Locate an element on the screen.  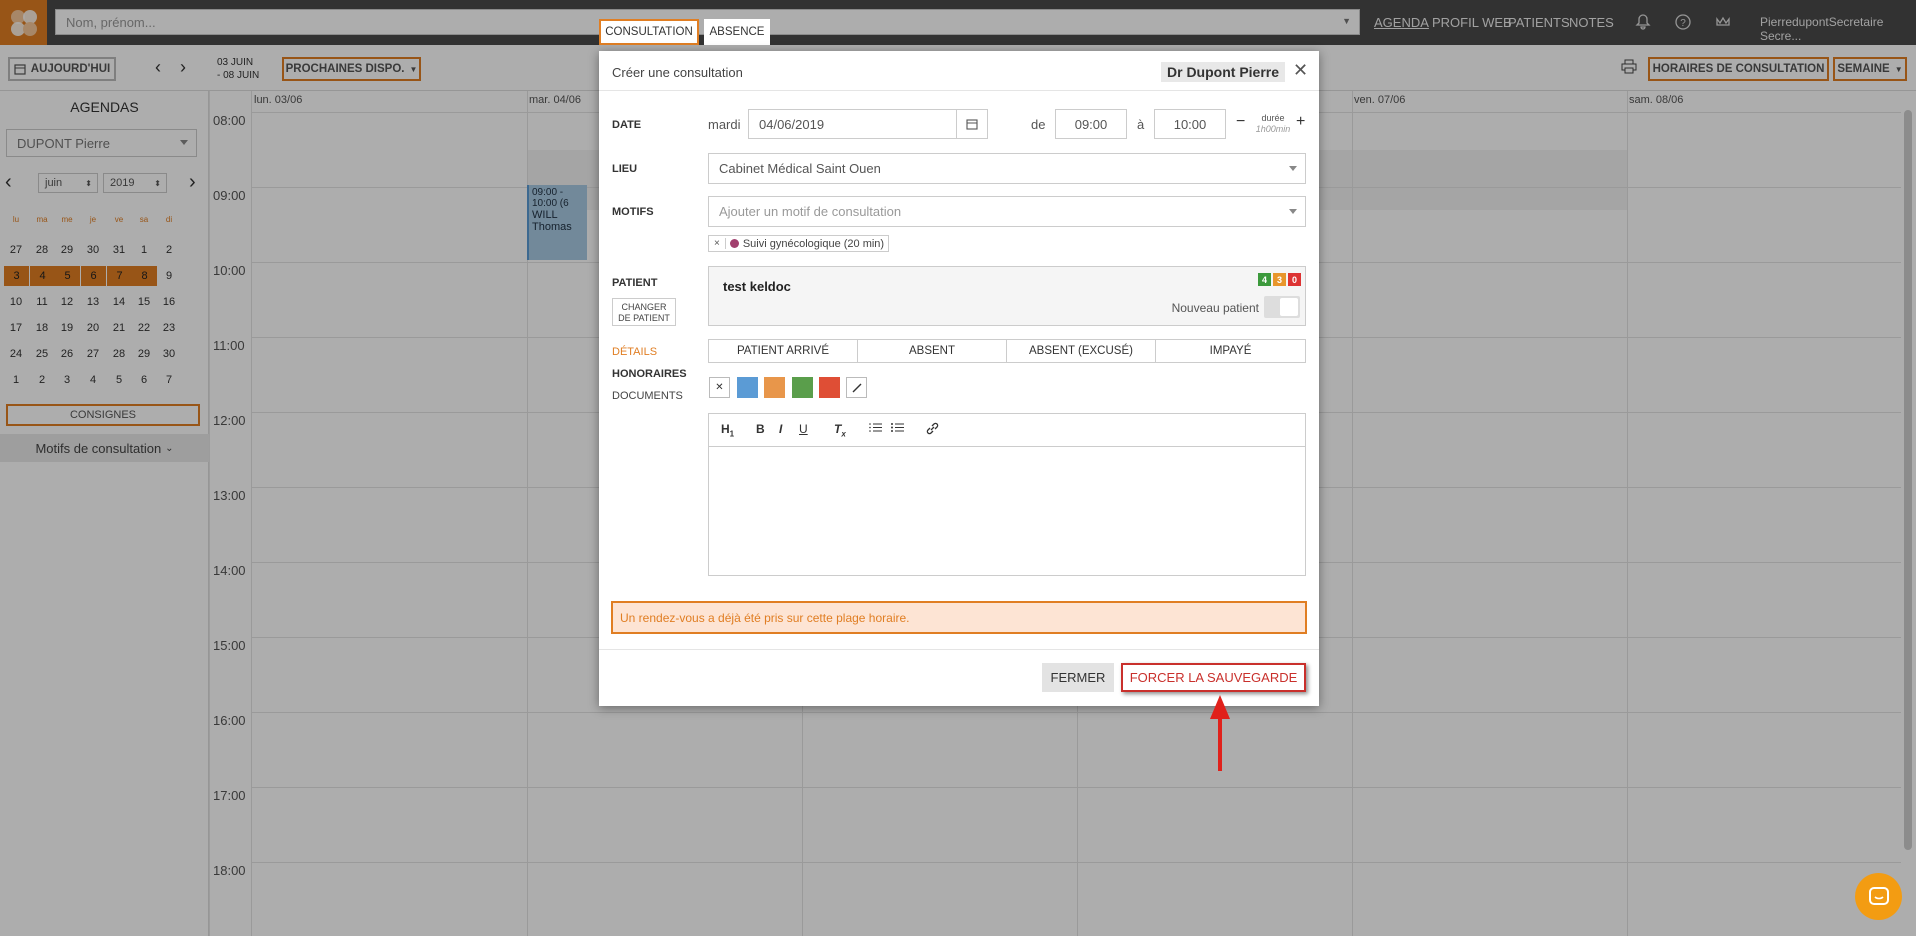
color-swatch-blue is located at coordinates (747, 387).